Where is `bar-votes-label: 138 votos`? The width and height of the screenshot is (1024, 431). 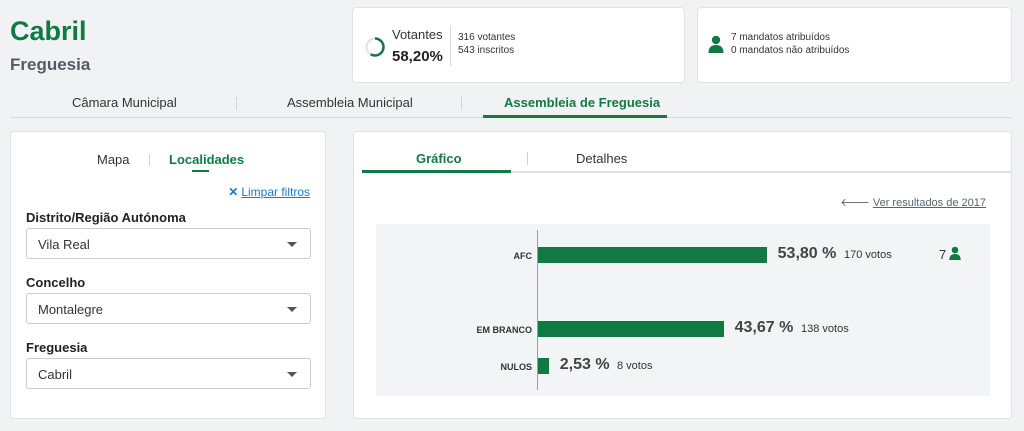
bar-votes-label: 138 votos is located at coordinates (825, 329).